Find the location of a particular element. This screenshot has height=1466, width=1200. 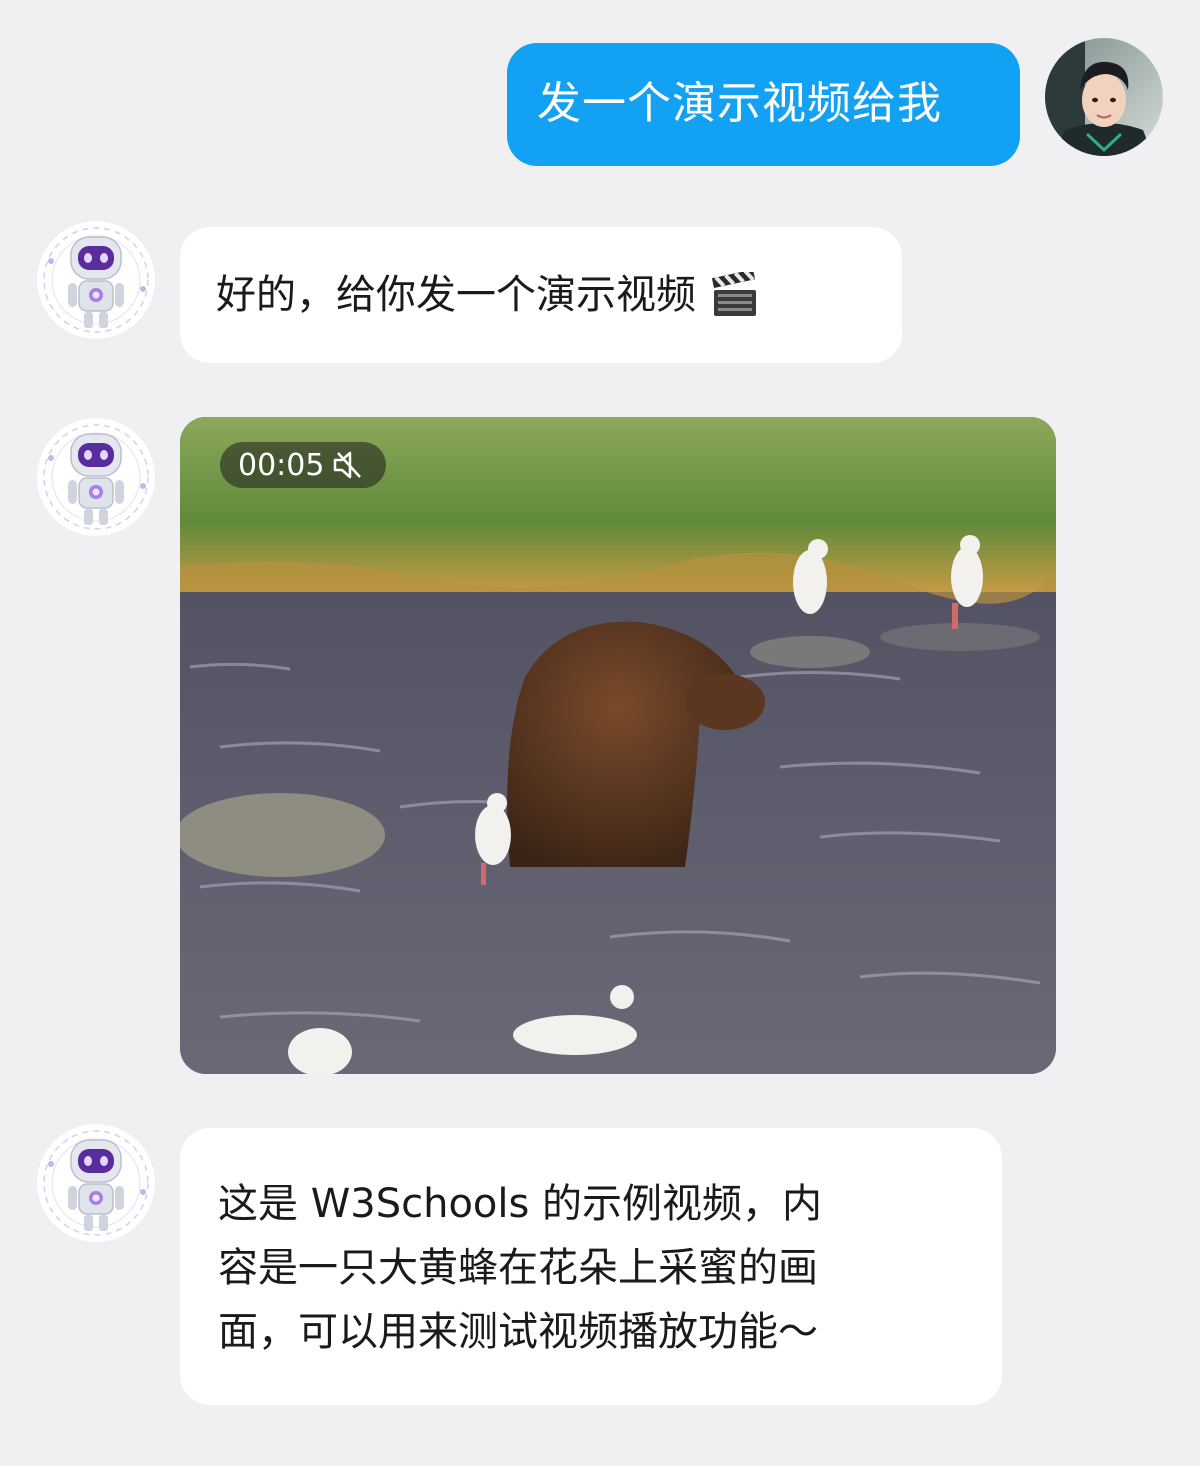

video-duration: 00:05 is located at coordinates (281, 465).